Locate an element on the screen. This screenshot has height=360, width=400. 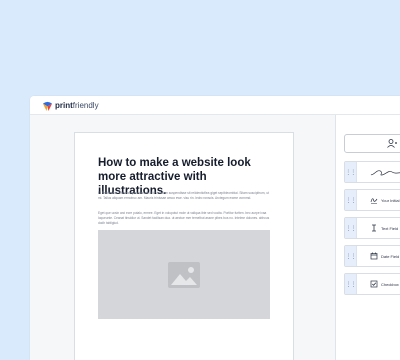
text-cursor-icon is located at coordinates (374, 228).